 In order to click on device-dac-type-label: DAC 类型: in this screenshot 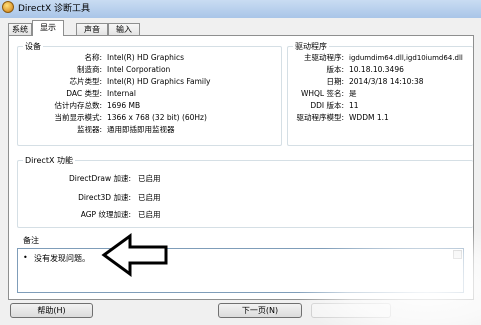, I will do `click(84, 93)`.